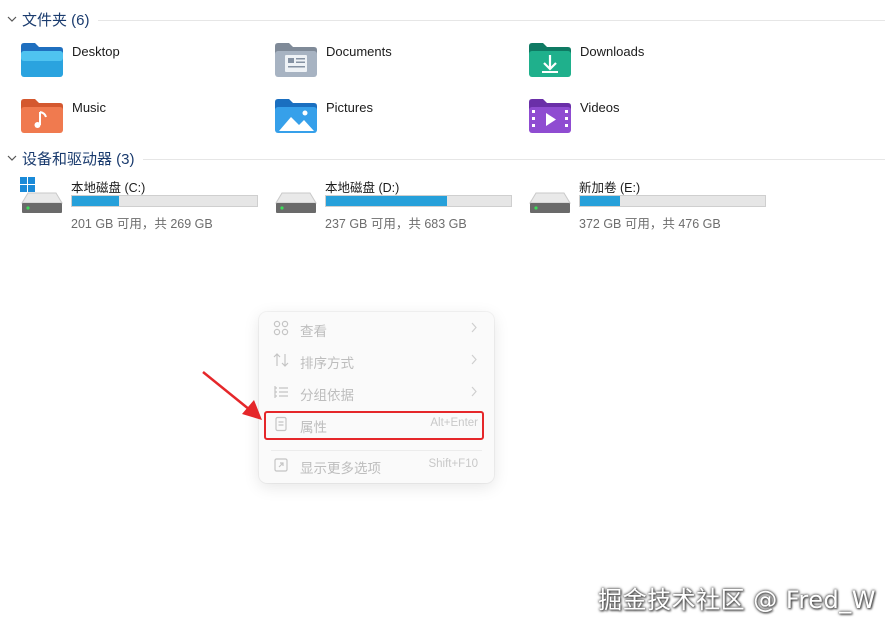 This screenshot has width=892, height=629. I want to click on system-drive-icon, so click(41, 195).